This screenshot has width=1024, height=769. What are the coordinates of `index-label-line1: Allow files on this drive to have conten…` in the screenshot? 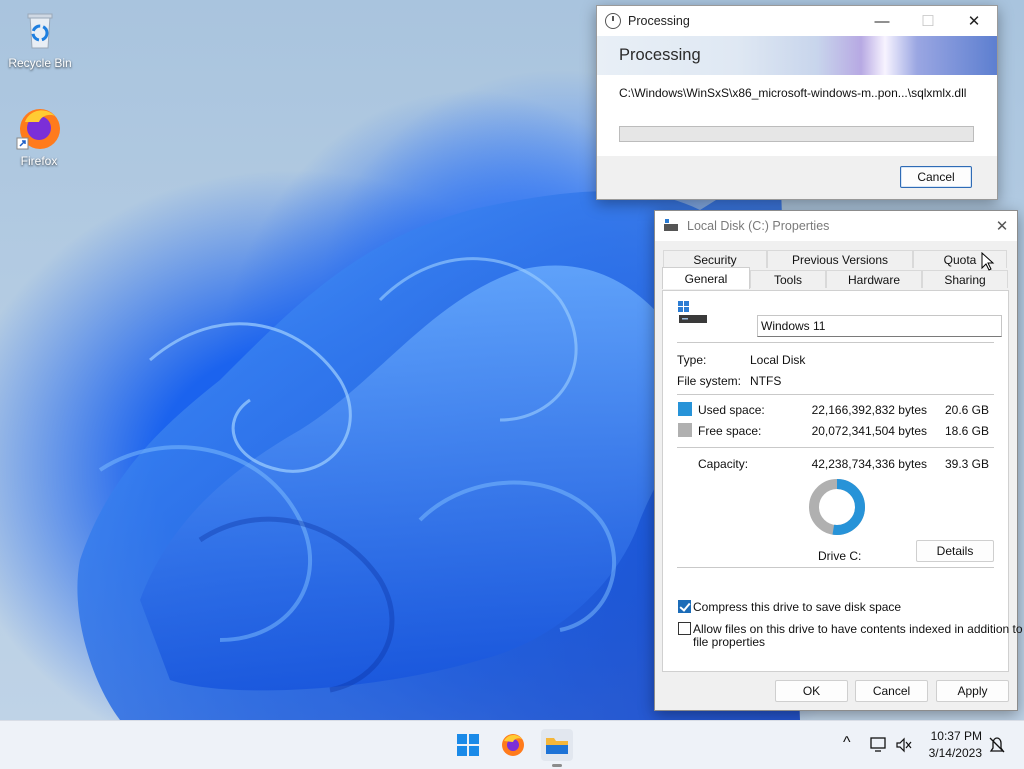 It's located at (858, 629).